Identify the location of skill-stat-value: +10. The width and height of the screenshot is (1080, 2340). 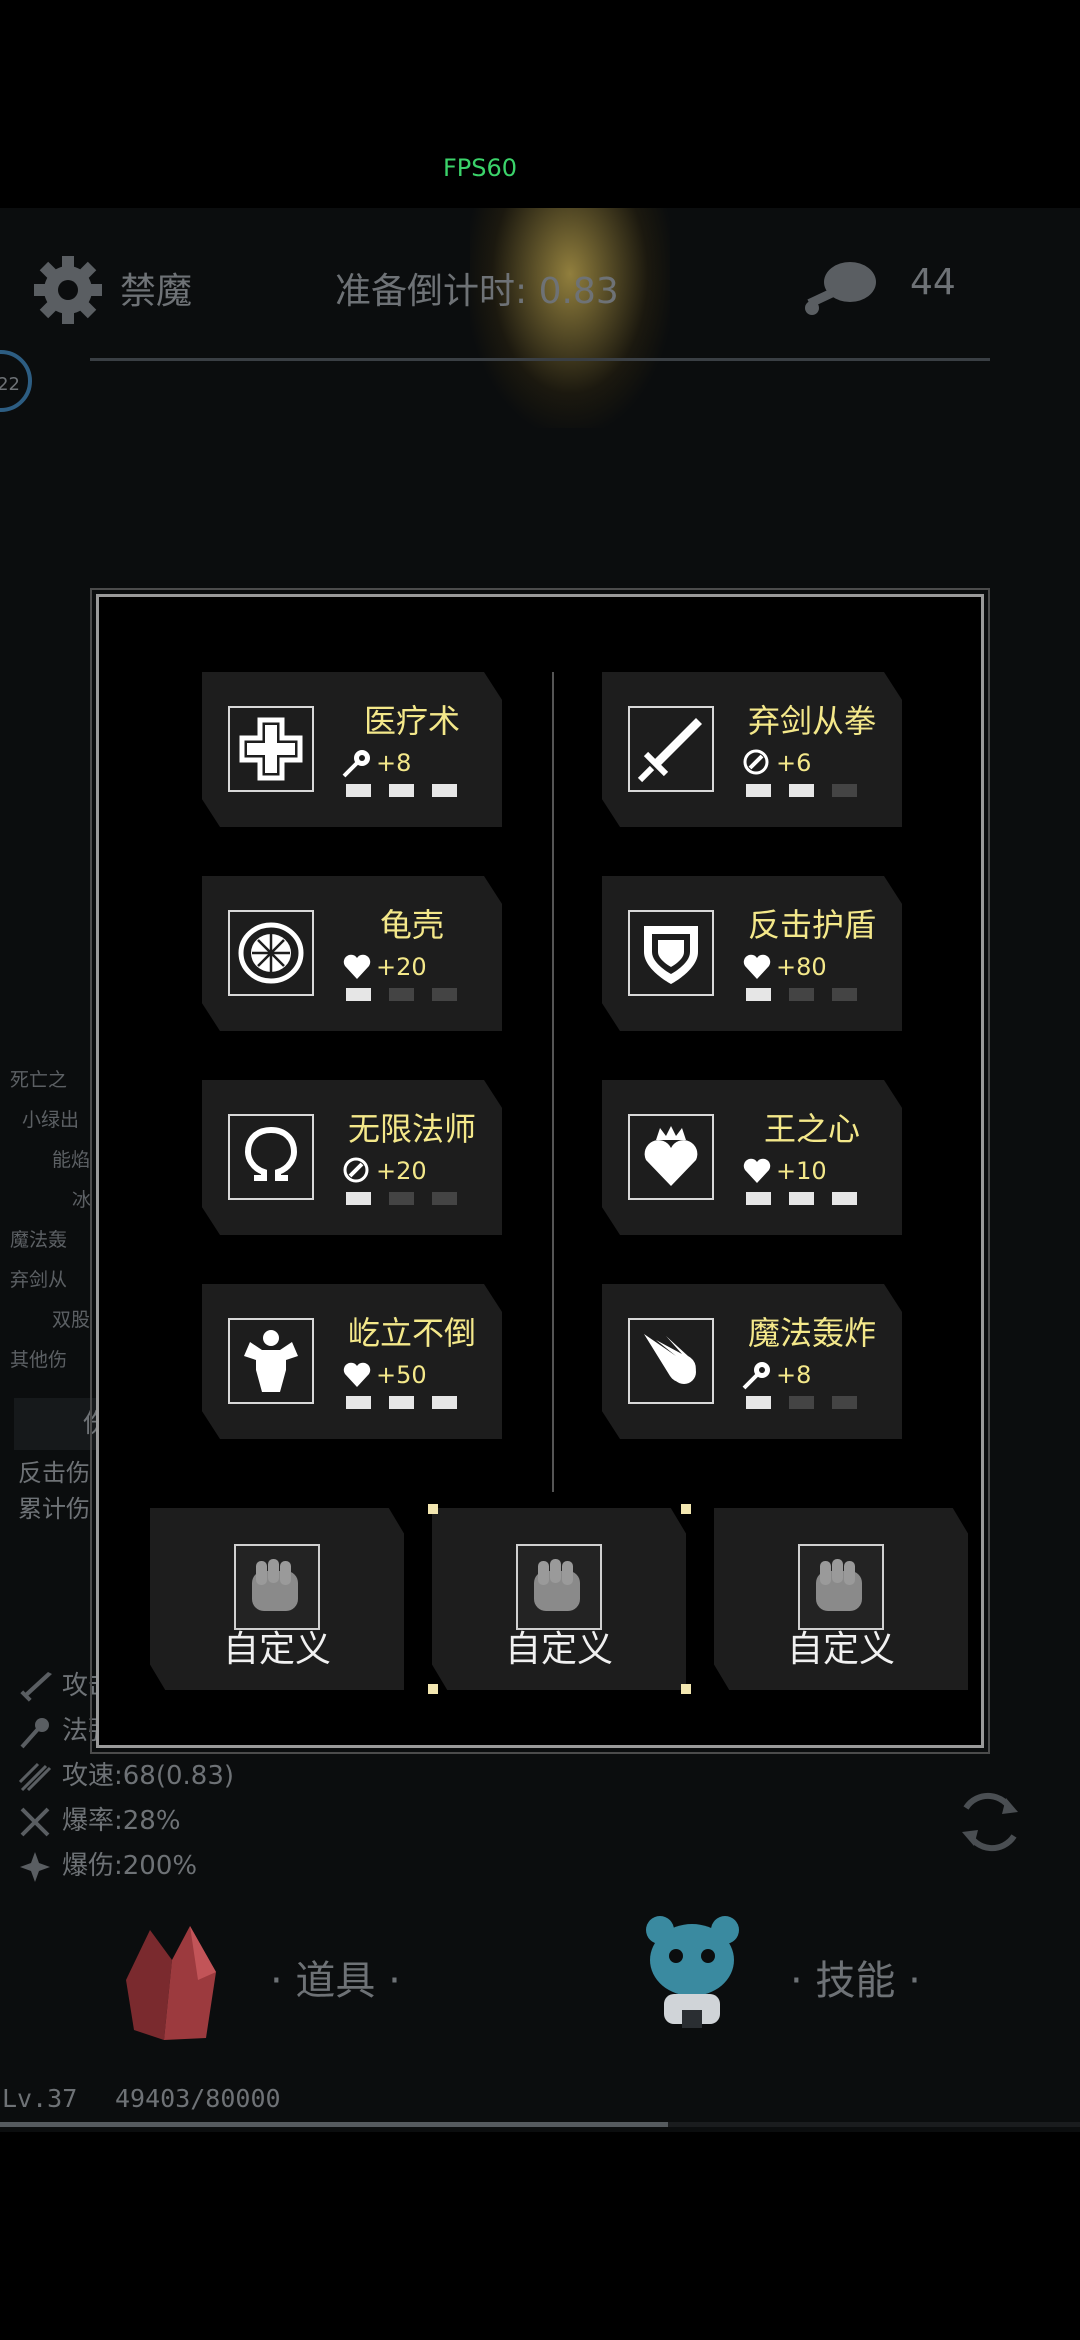
(801, 1171).